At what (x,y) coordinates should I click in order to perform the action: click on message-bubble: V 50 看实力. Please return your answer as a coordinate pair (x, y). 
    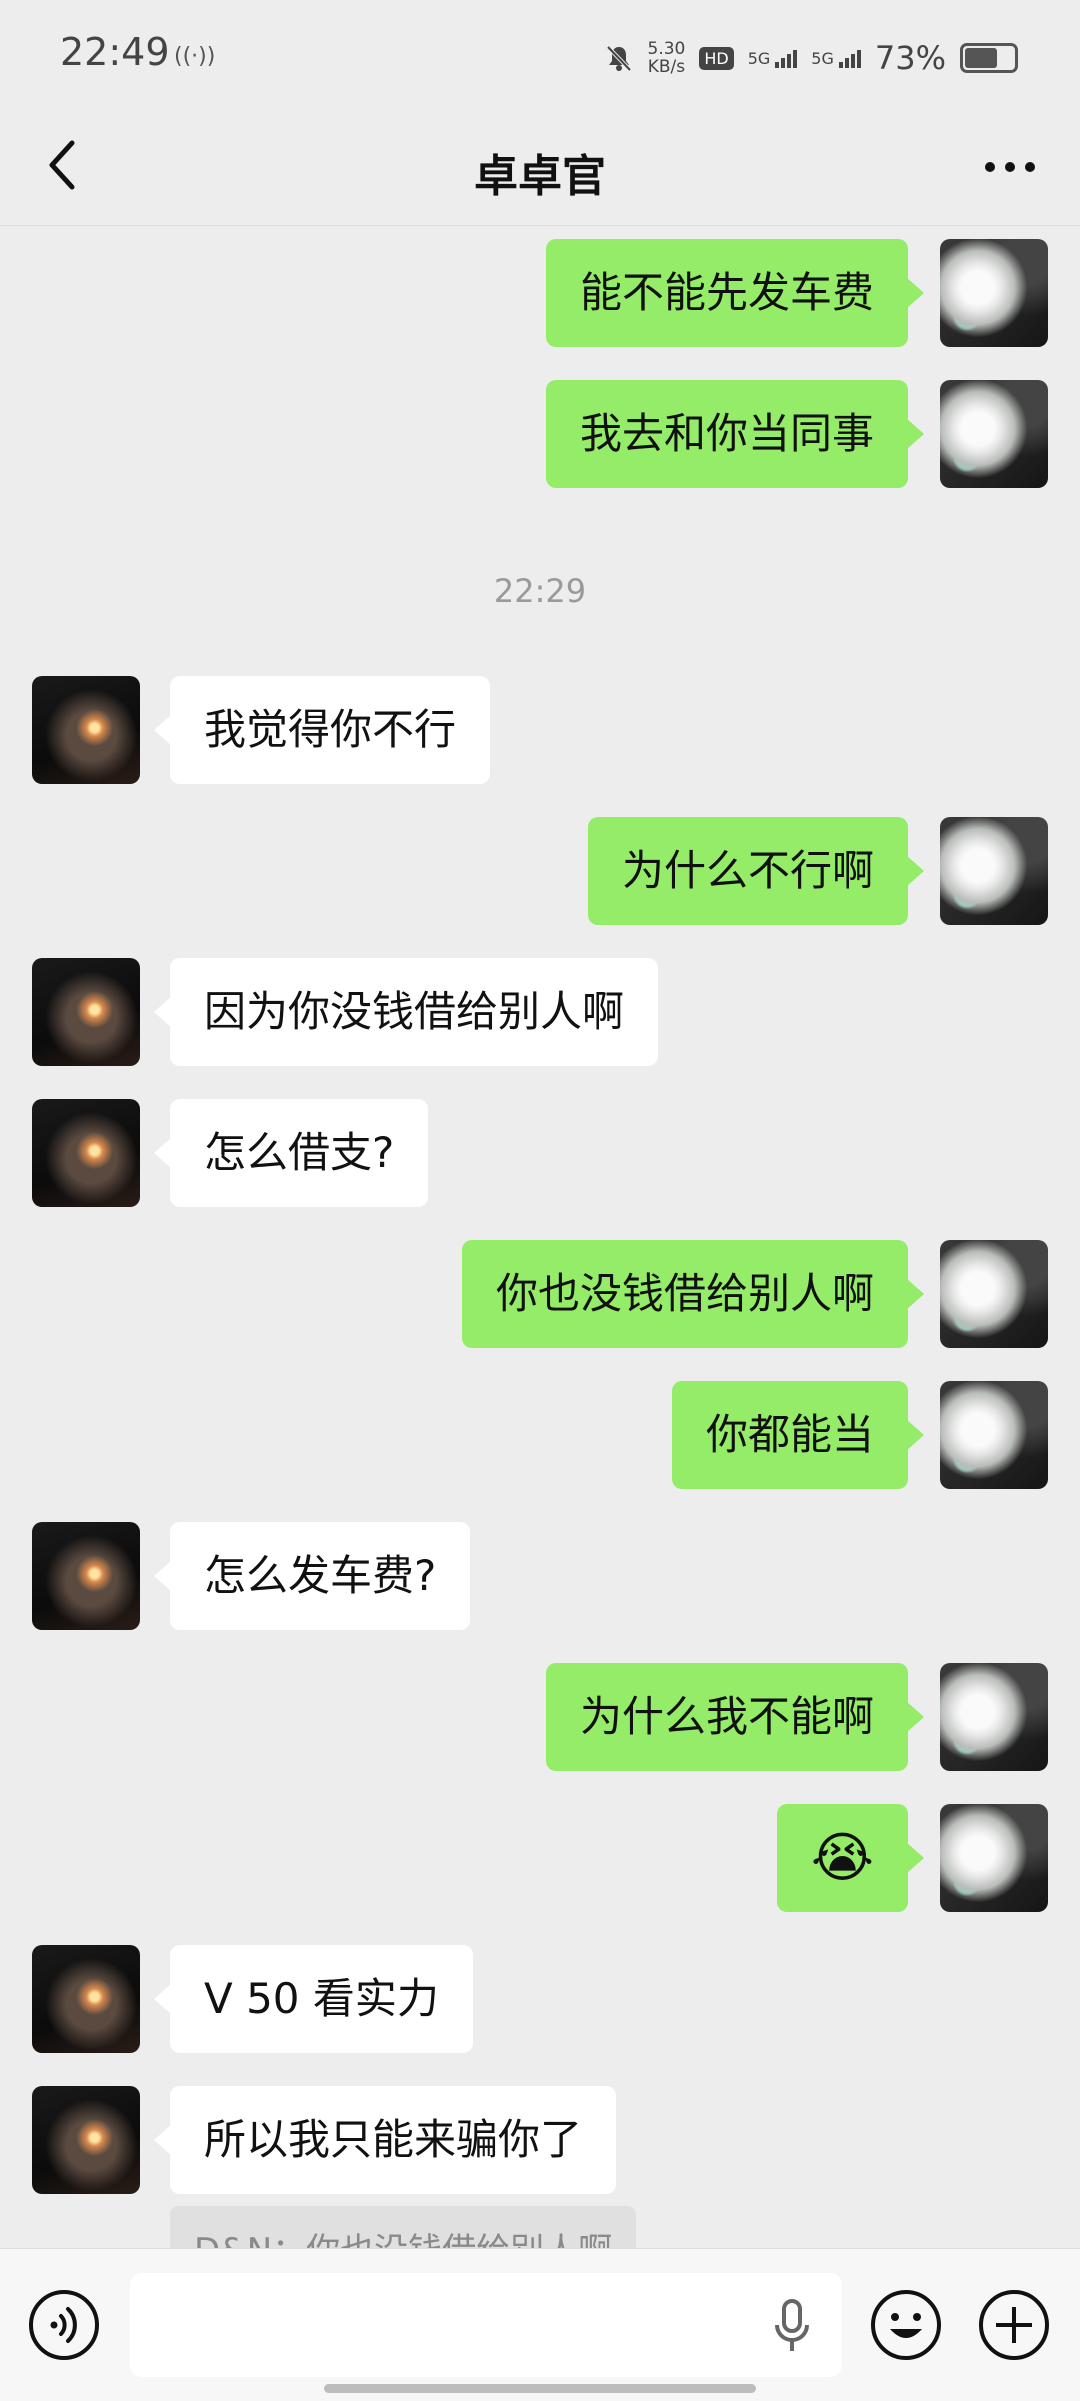
    Looking at the image, I should click on (313, 1999).